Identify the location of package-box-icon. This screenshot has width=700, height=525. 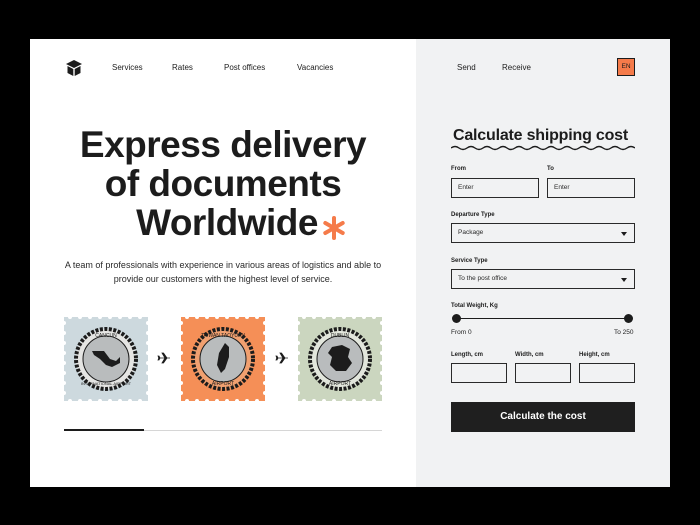
(74, 68).